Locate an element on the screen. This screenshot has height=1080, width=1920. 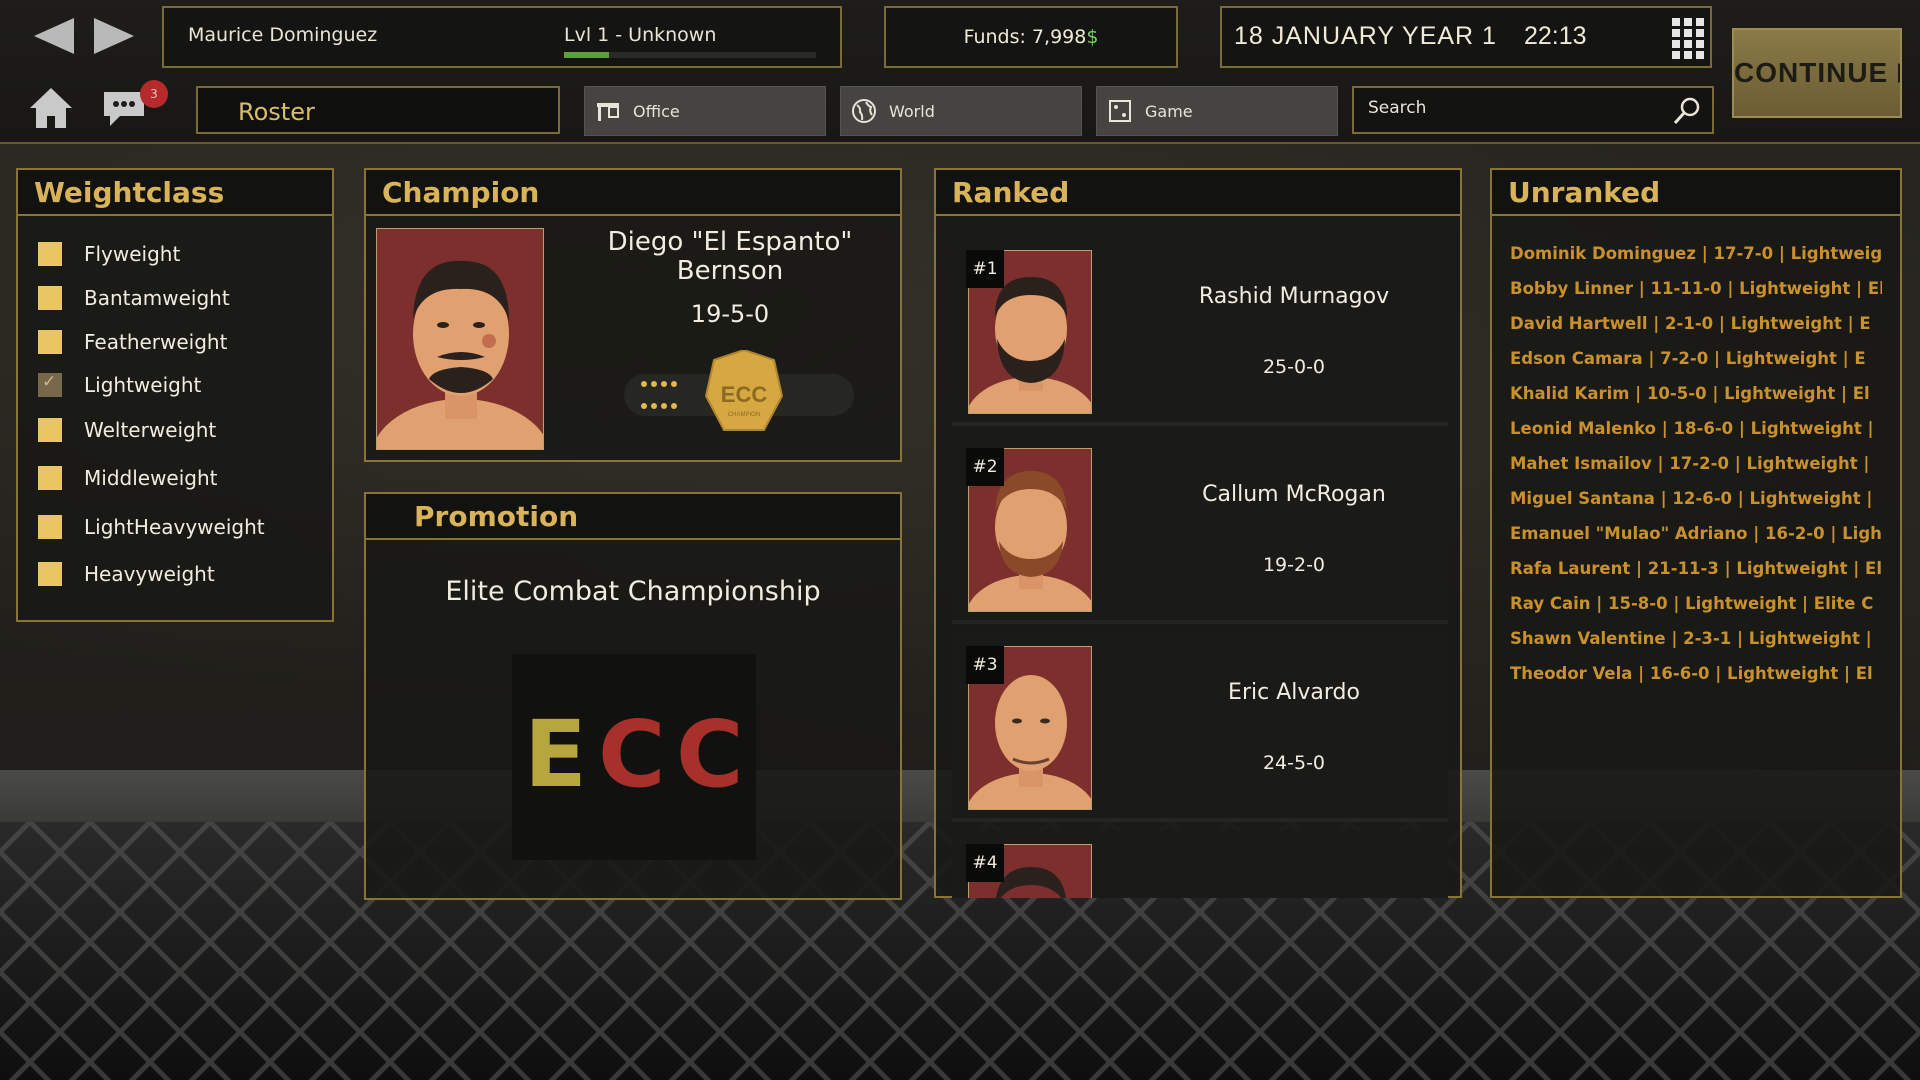
logo-letter-c: C is located at coordinates (632, 754).